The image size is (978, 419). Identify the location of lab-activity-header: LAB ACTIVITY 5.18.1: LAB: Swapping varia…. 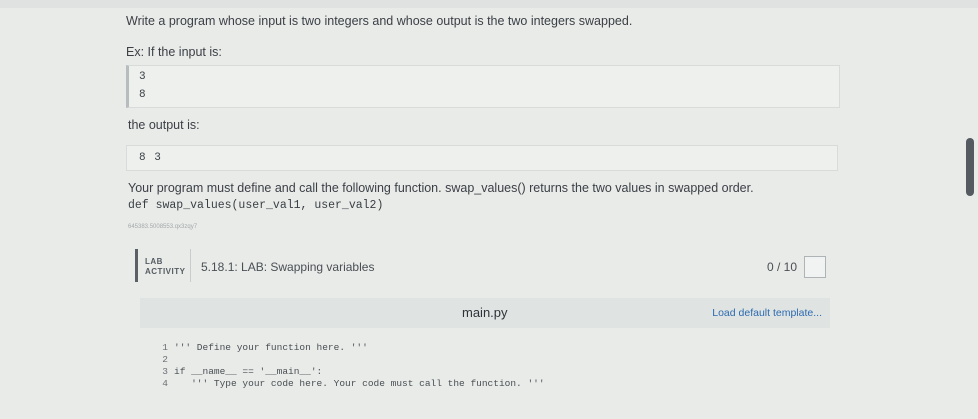
(484, 267).